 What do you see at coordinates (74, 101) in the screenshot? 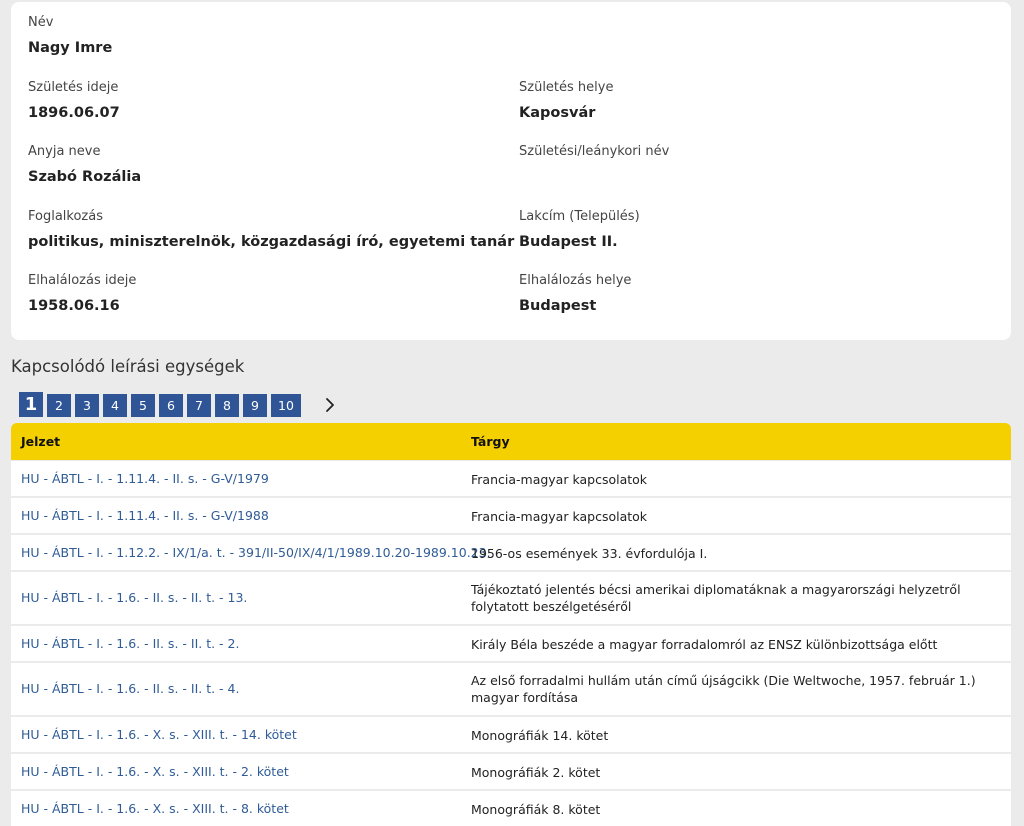
I see `birth-date-field: Születés ideje 1896.06.07` at bounding box center [74, 101].